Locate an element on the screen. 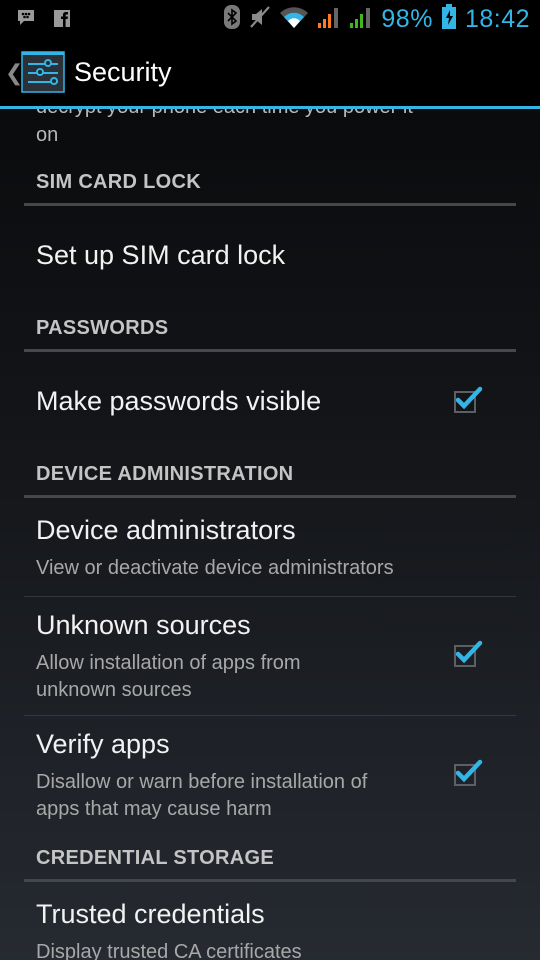 The height and width of the screenshot is (960, 540). bbm-icon is located at coordinates (26, 20).